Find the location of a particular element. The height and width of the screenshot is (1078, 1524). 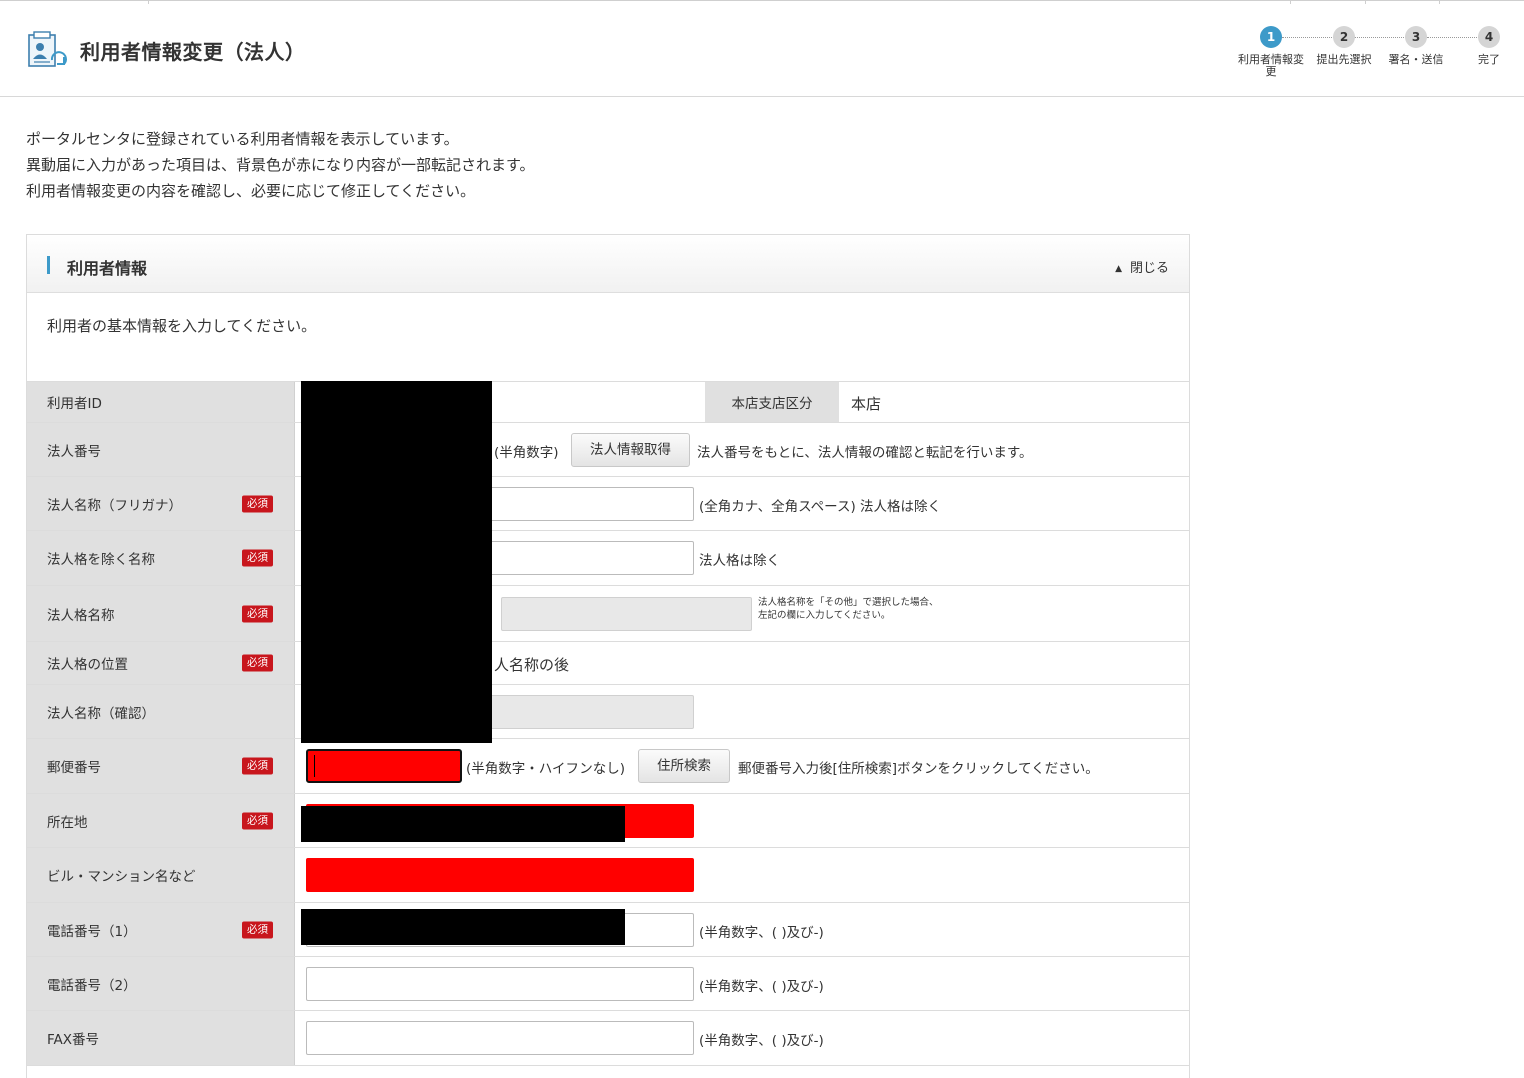

row-building: ビル・マンション名など is located at coordinates (608, 874).